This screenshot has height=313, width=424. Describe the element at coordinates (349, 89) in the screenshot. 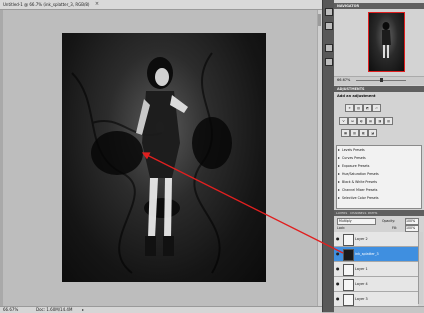

I see `adjustments-tab: ADJUSTMENTS` at that location.